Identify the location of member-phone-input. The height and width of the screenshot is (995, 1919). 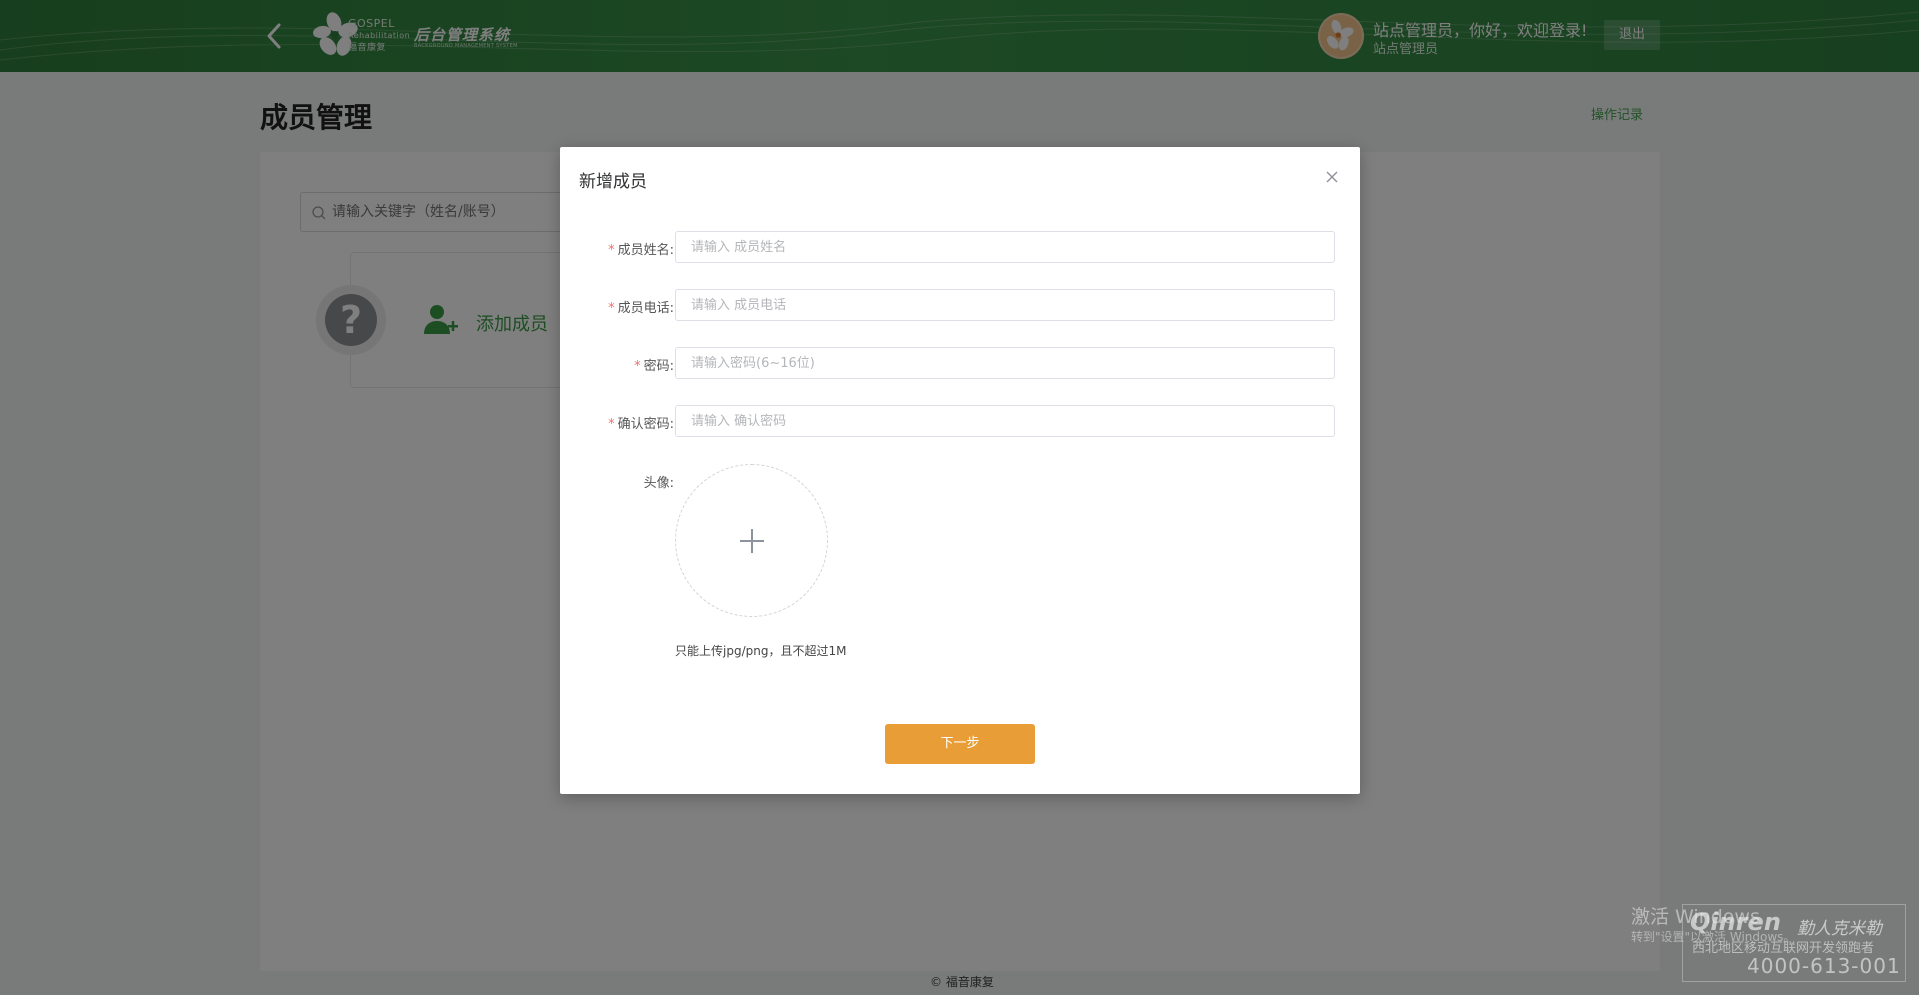
(1005, 305).